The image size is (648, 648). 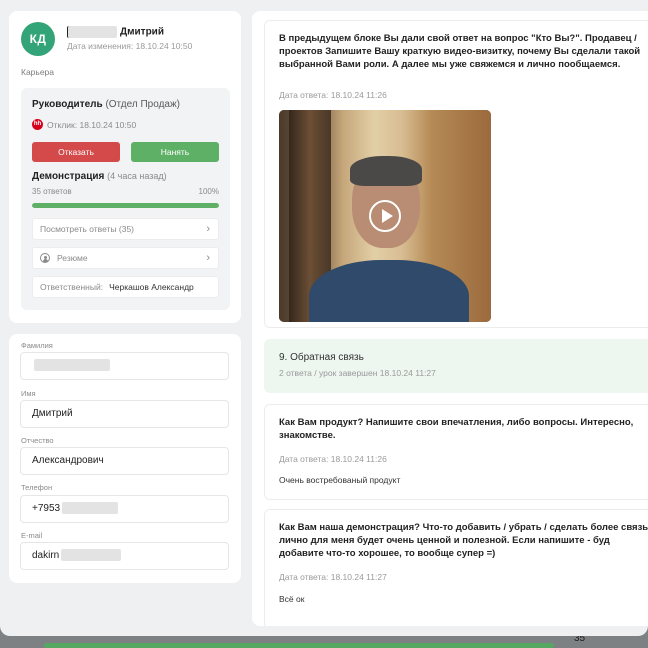 What do you see at coordinates (151, 287) in the screenshot?
I see `responsible-name: Черкашов Александр` at bounding box center [151, 287].